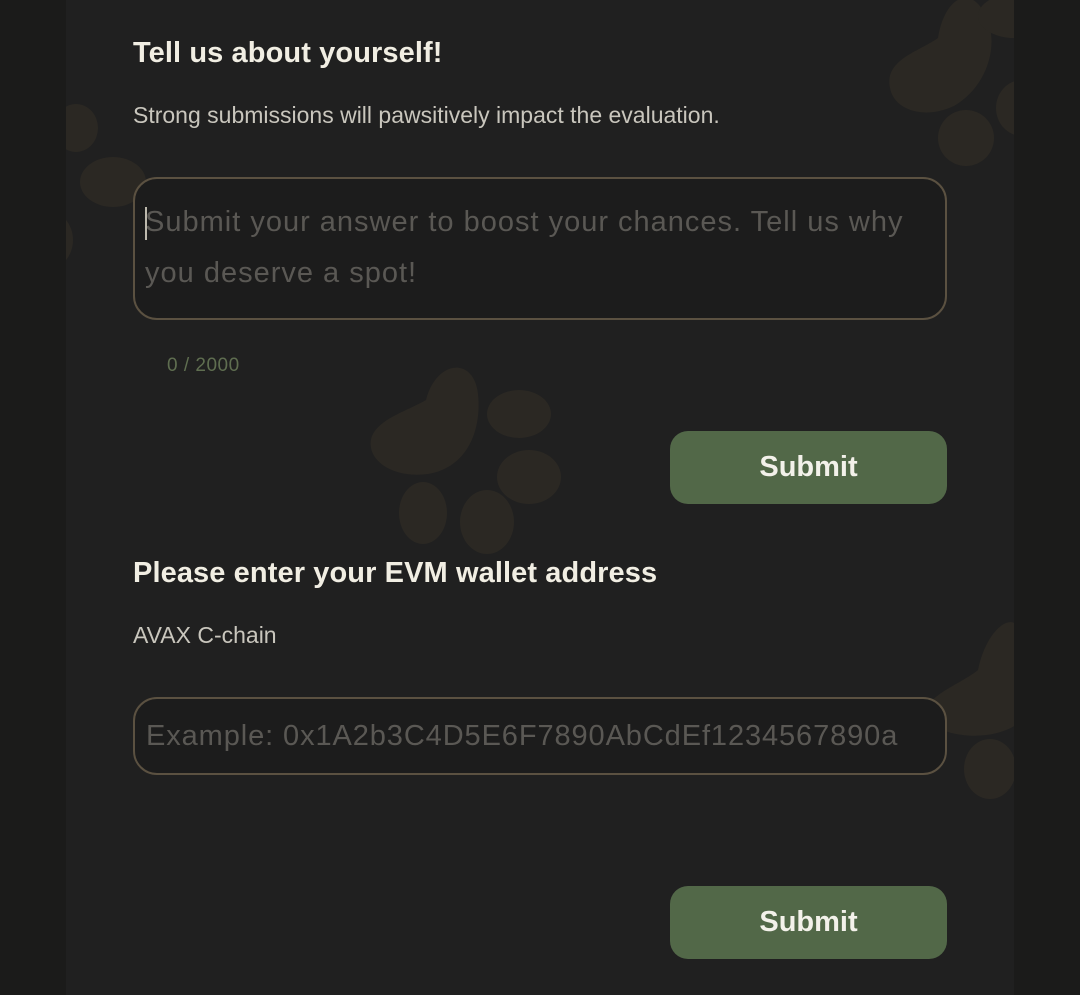 The height and width of the screenshot is (995, 1080). I want to click on wallet-address-input, so click(541, 736).